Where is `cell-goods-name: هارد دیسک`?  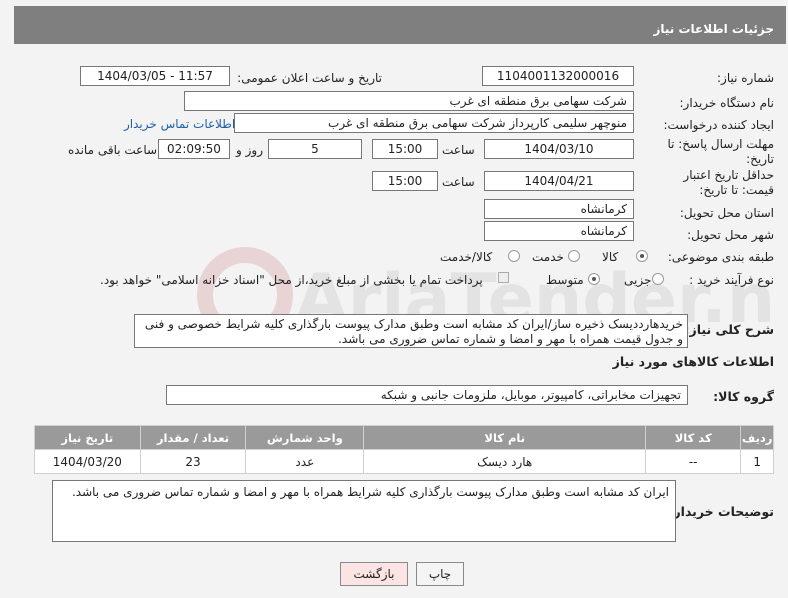 cell-goods-name: هارد دیسک is located at coordinates (505, 461).